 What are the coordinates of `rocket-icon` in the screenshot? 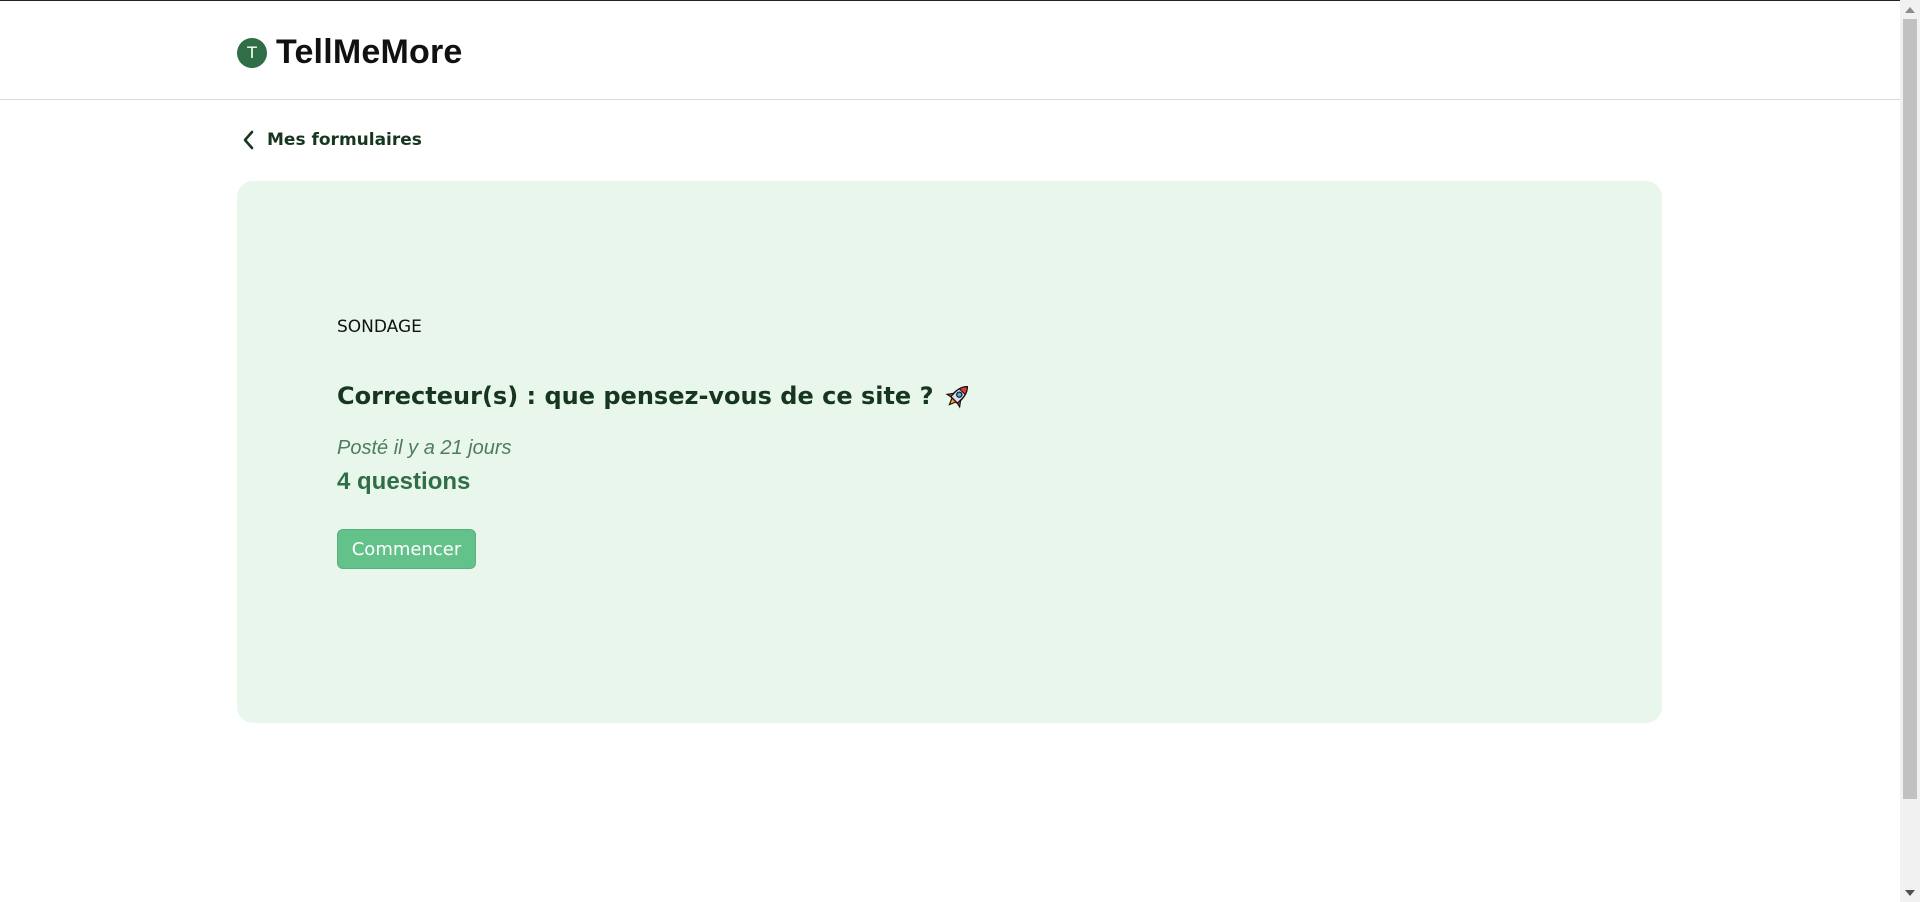 It's located at (957, 397).